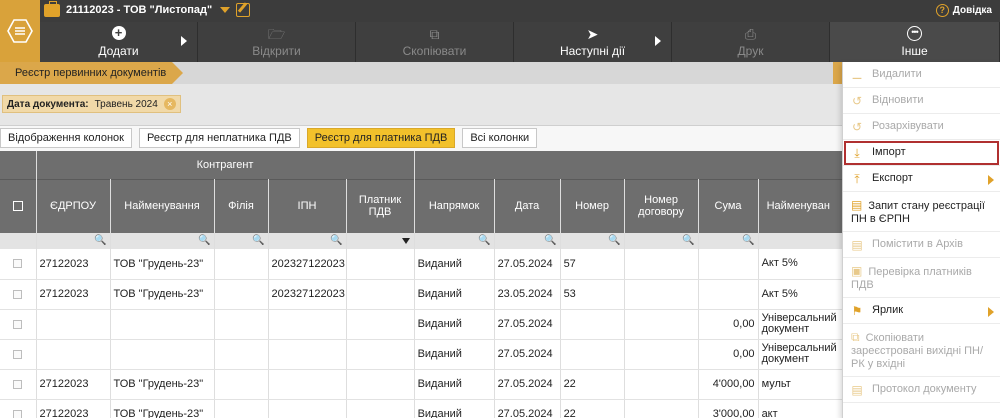 The width and height of the screenshot is (1000, 418). Describe the element at coordinates (921, 179) in the screenshot. I see `menu-item-export: ⤒ Експорт` at that location.